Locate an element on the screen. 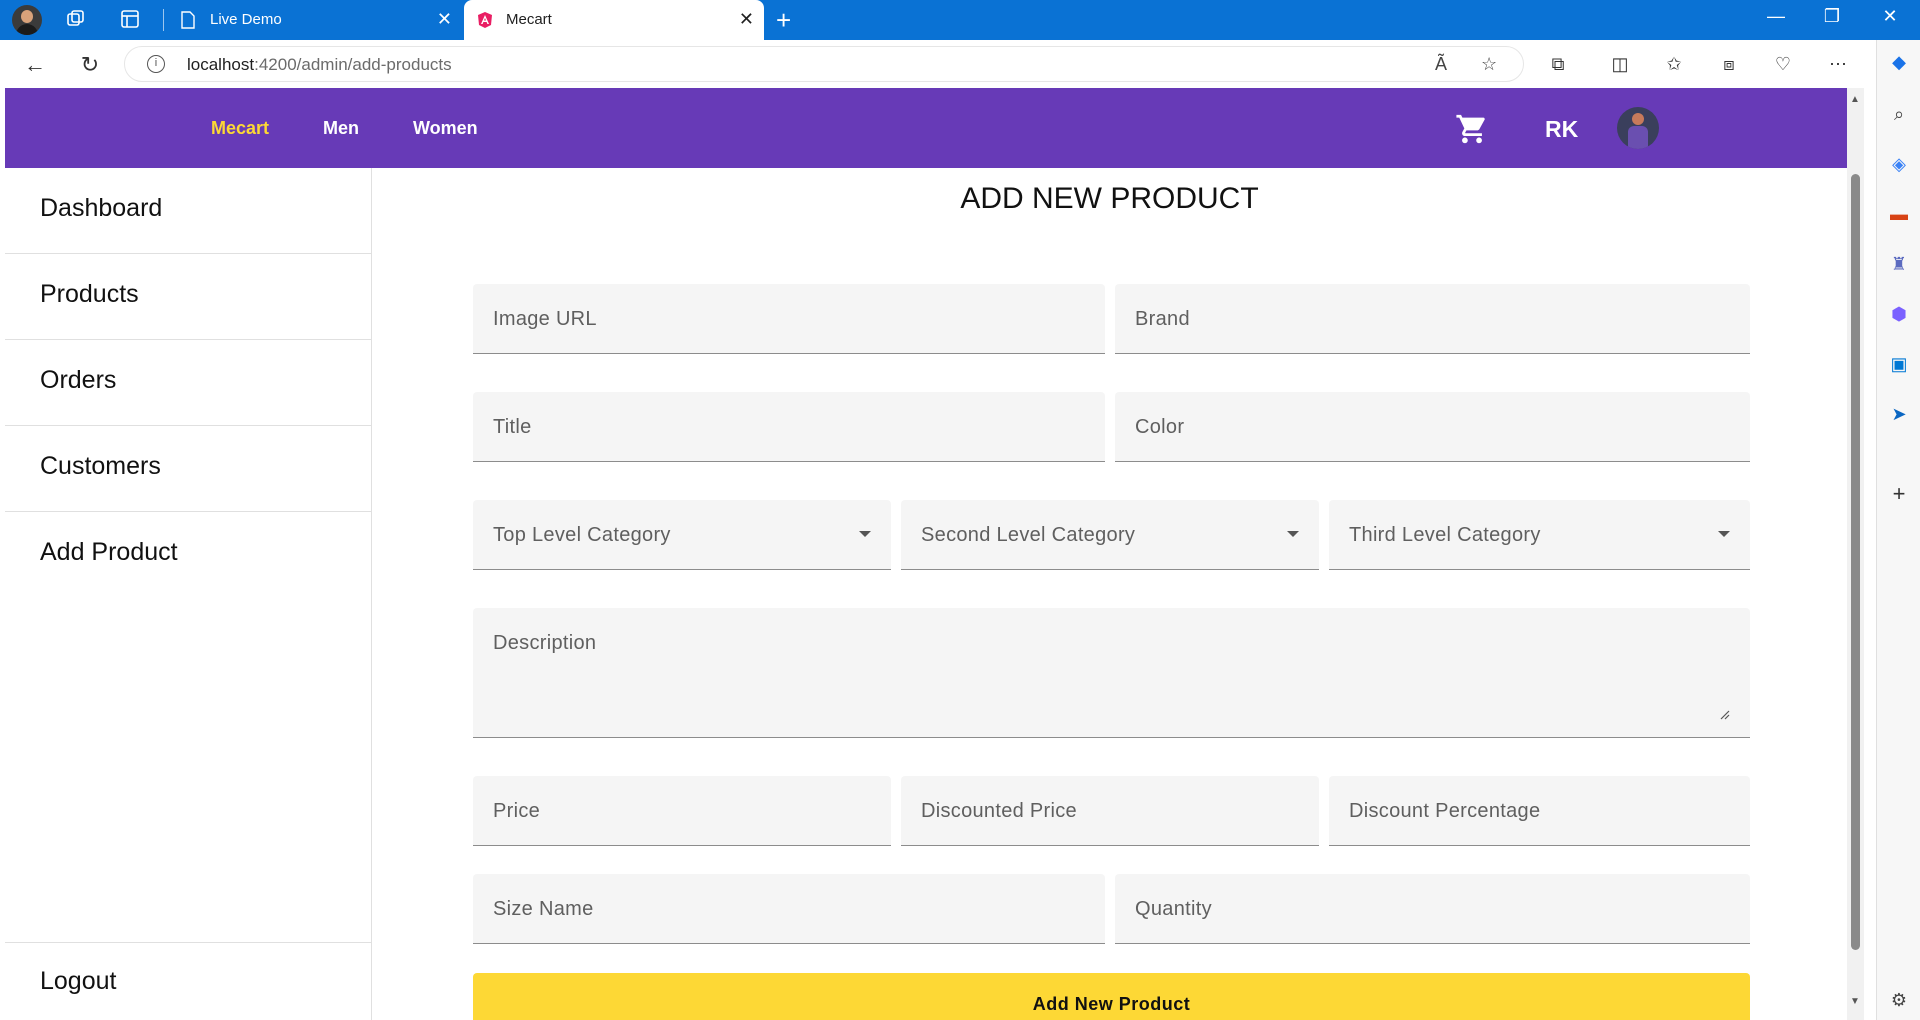  title-field: Title is located at coordinates (789, 427).